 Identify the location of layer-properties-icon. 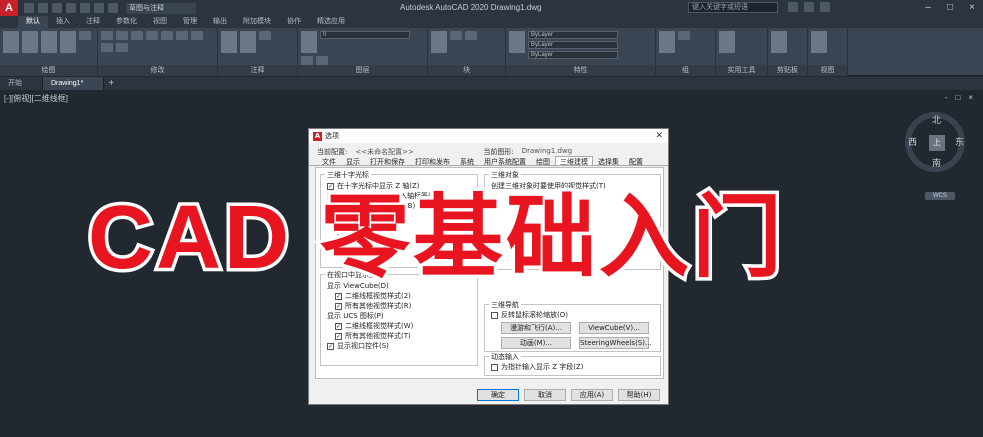
(309, 42).